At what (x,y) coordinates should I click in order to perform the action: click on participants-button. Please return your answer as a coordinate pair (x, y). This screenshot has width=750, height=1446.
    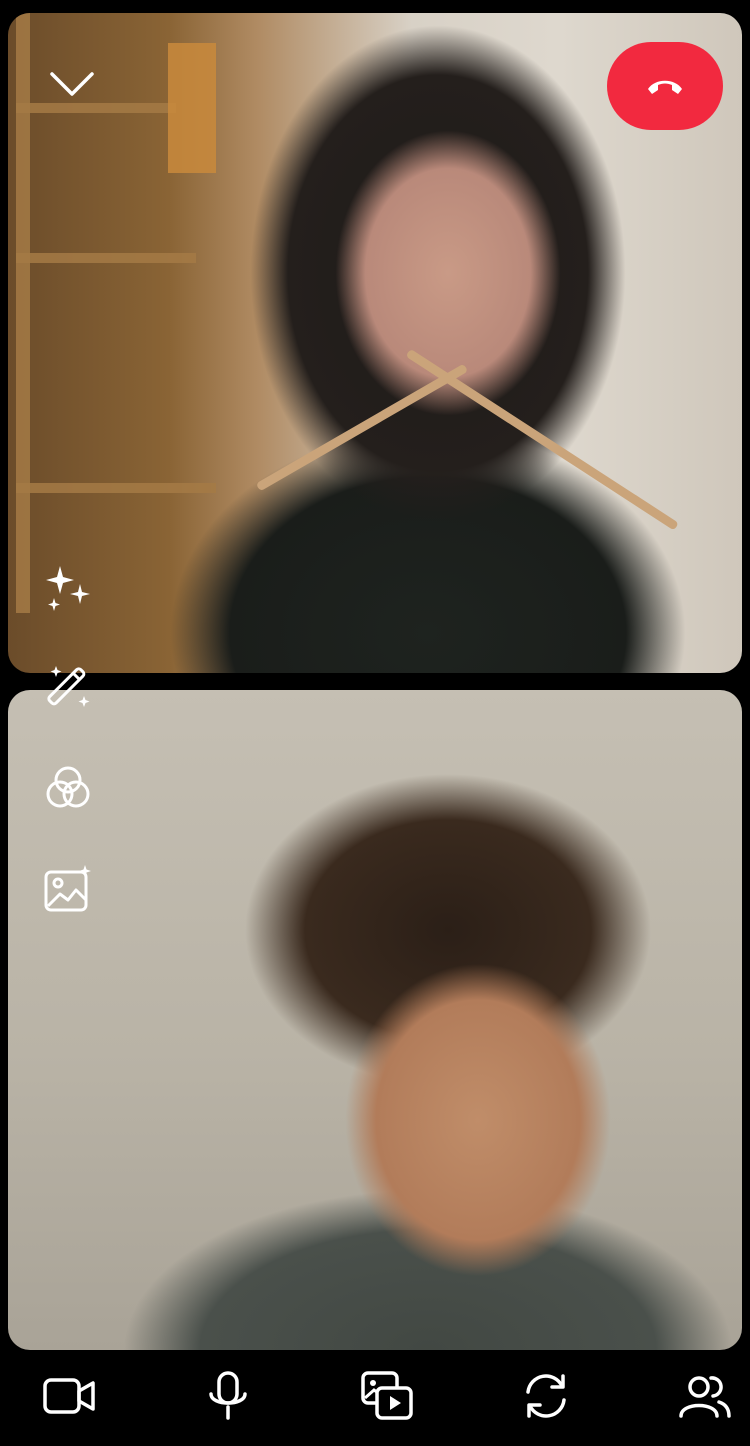
    Looking at the image, I should click on (705, 1396).